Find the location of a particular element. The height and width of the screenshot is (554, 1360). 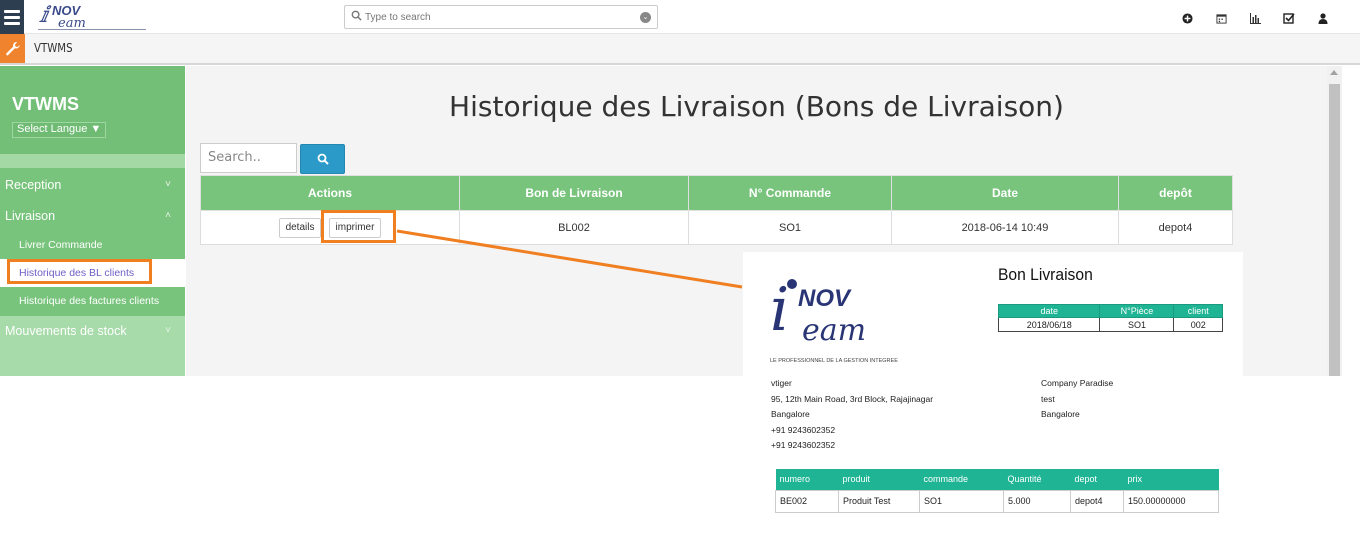

global-search-input is located at coordinates (495, 17).